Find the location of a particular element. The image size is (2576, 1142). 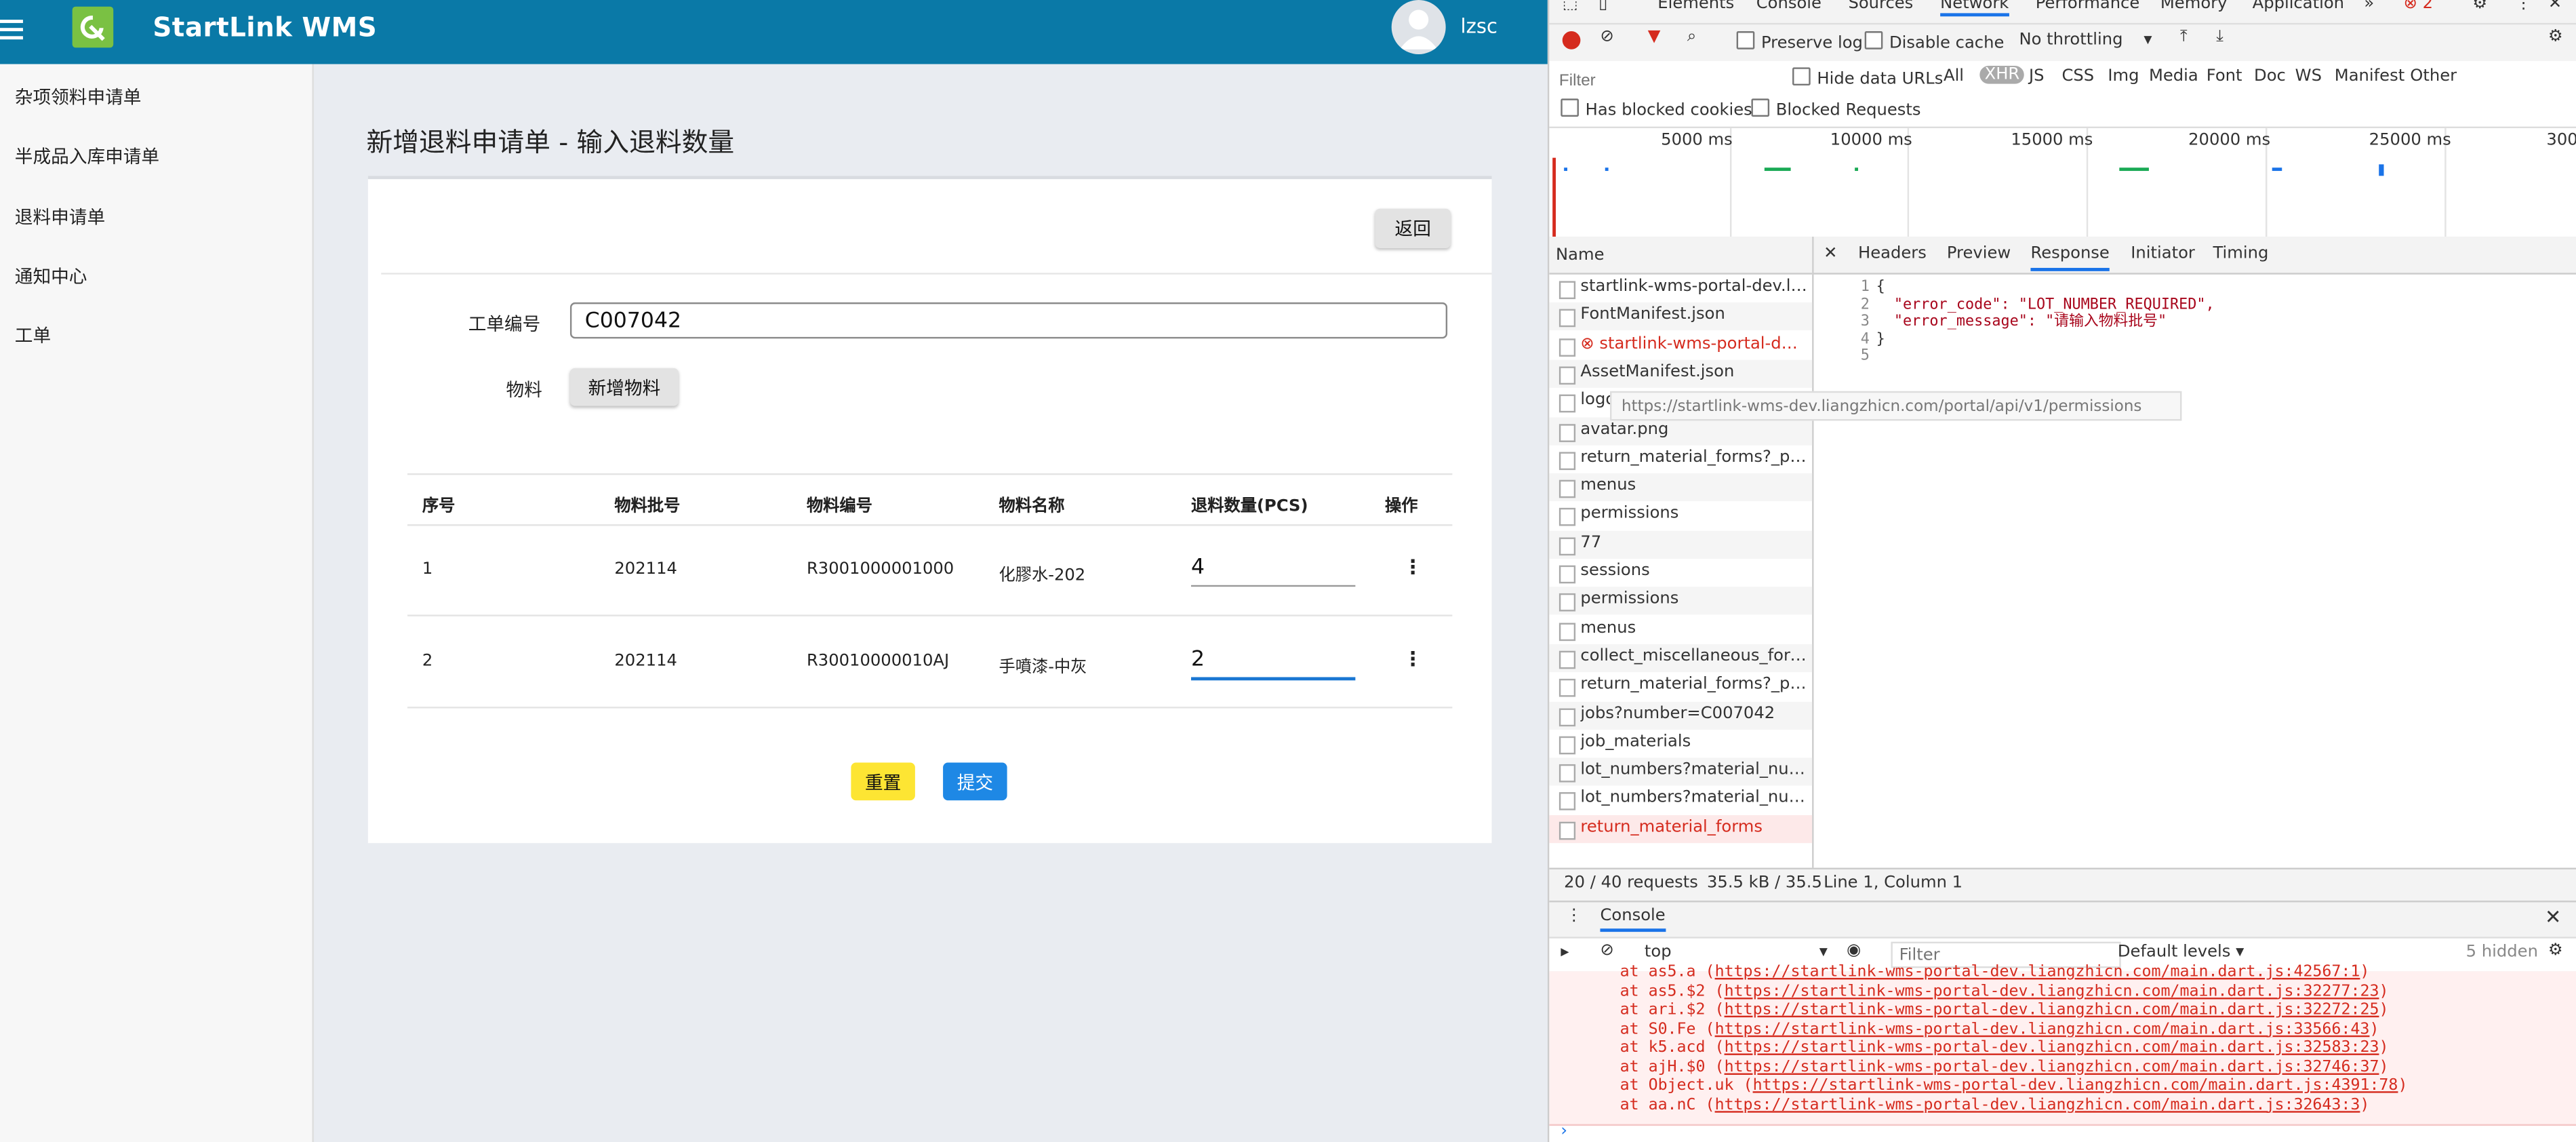

type-js: JS is located at coordinates (2037, 76).